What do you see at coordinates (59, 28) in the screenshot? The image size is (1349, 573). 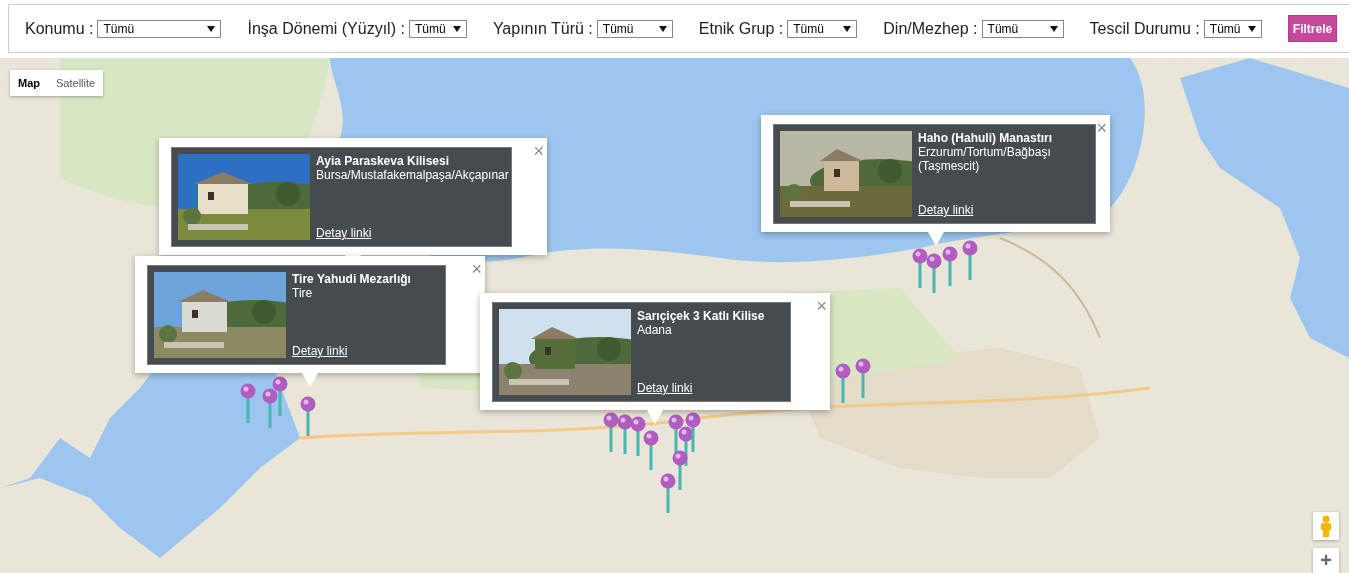 I see `filter-label: Konumu :` at bounding box center [59, 28].